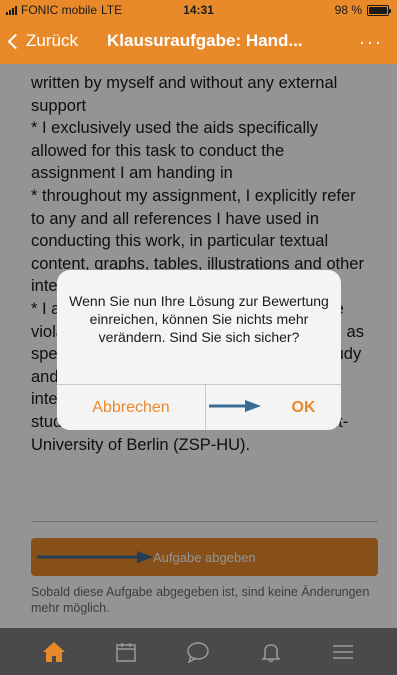  I want to click on more-options-button: ···, so click(371, 42).